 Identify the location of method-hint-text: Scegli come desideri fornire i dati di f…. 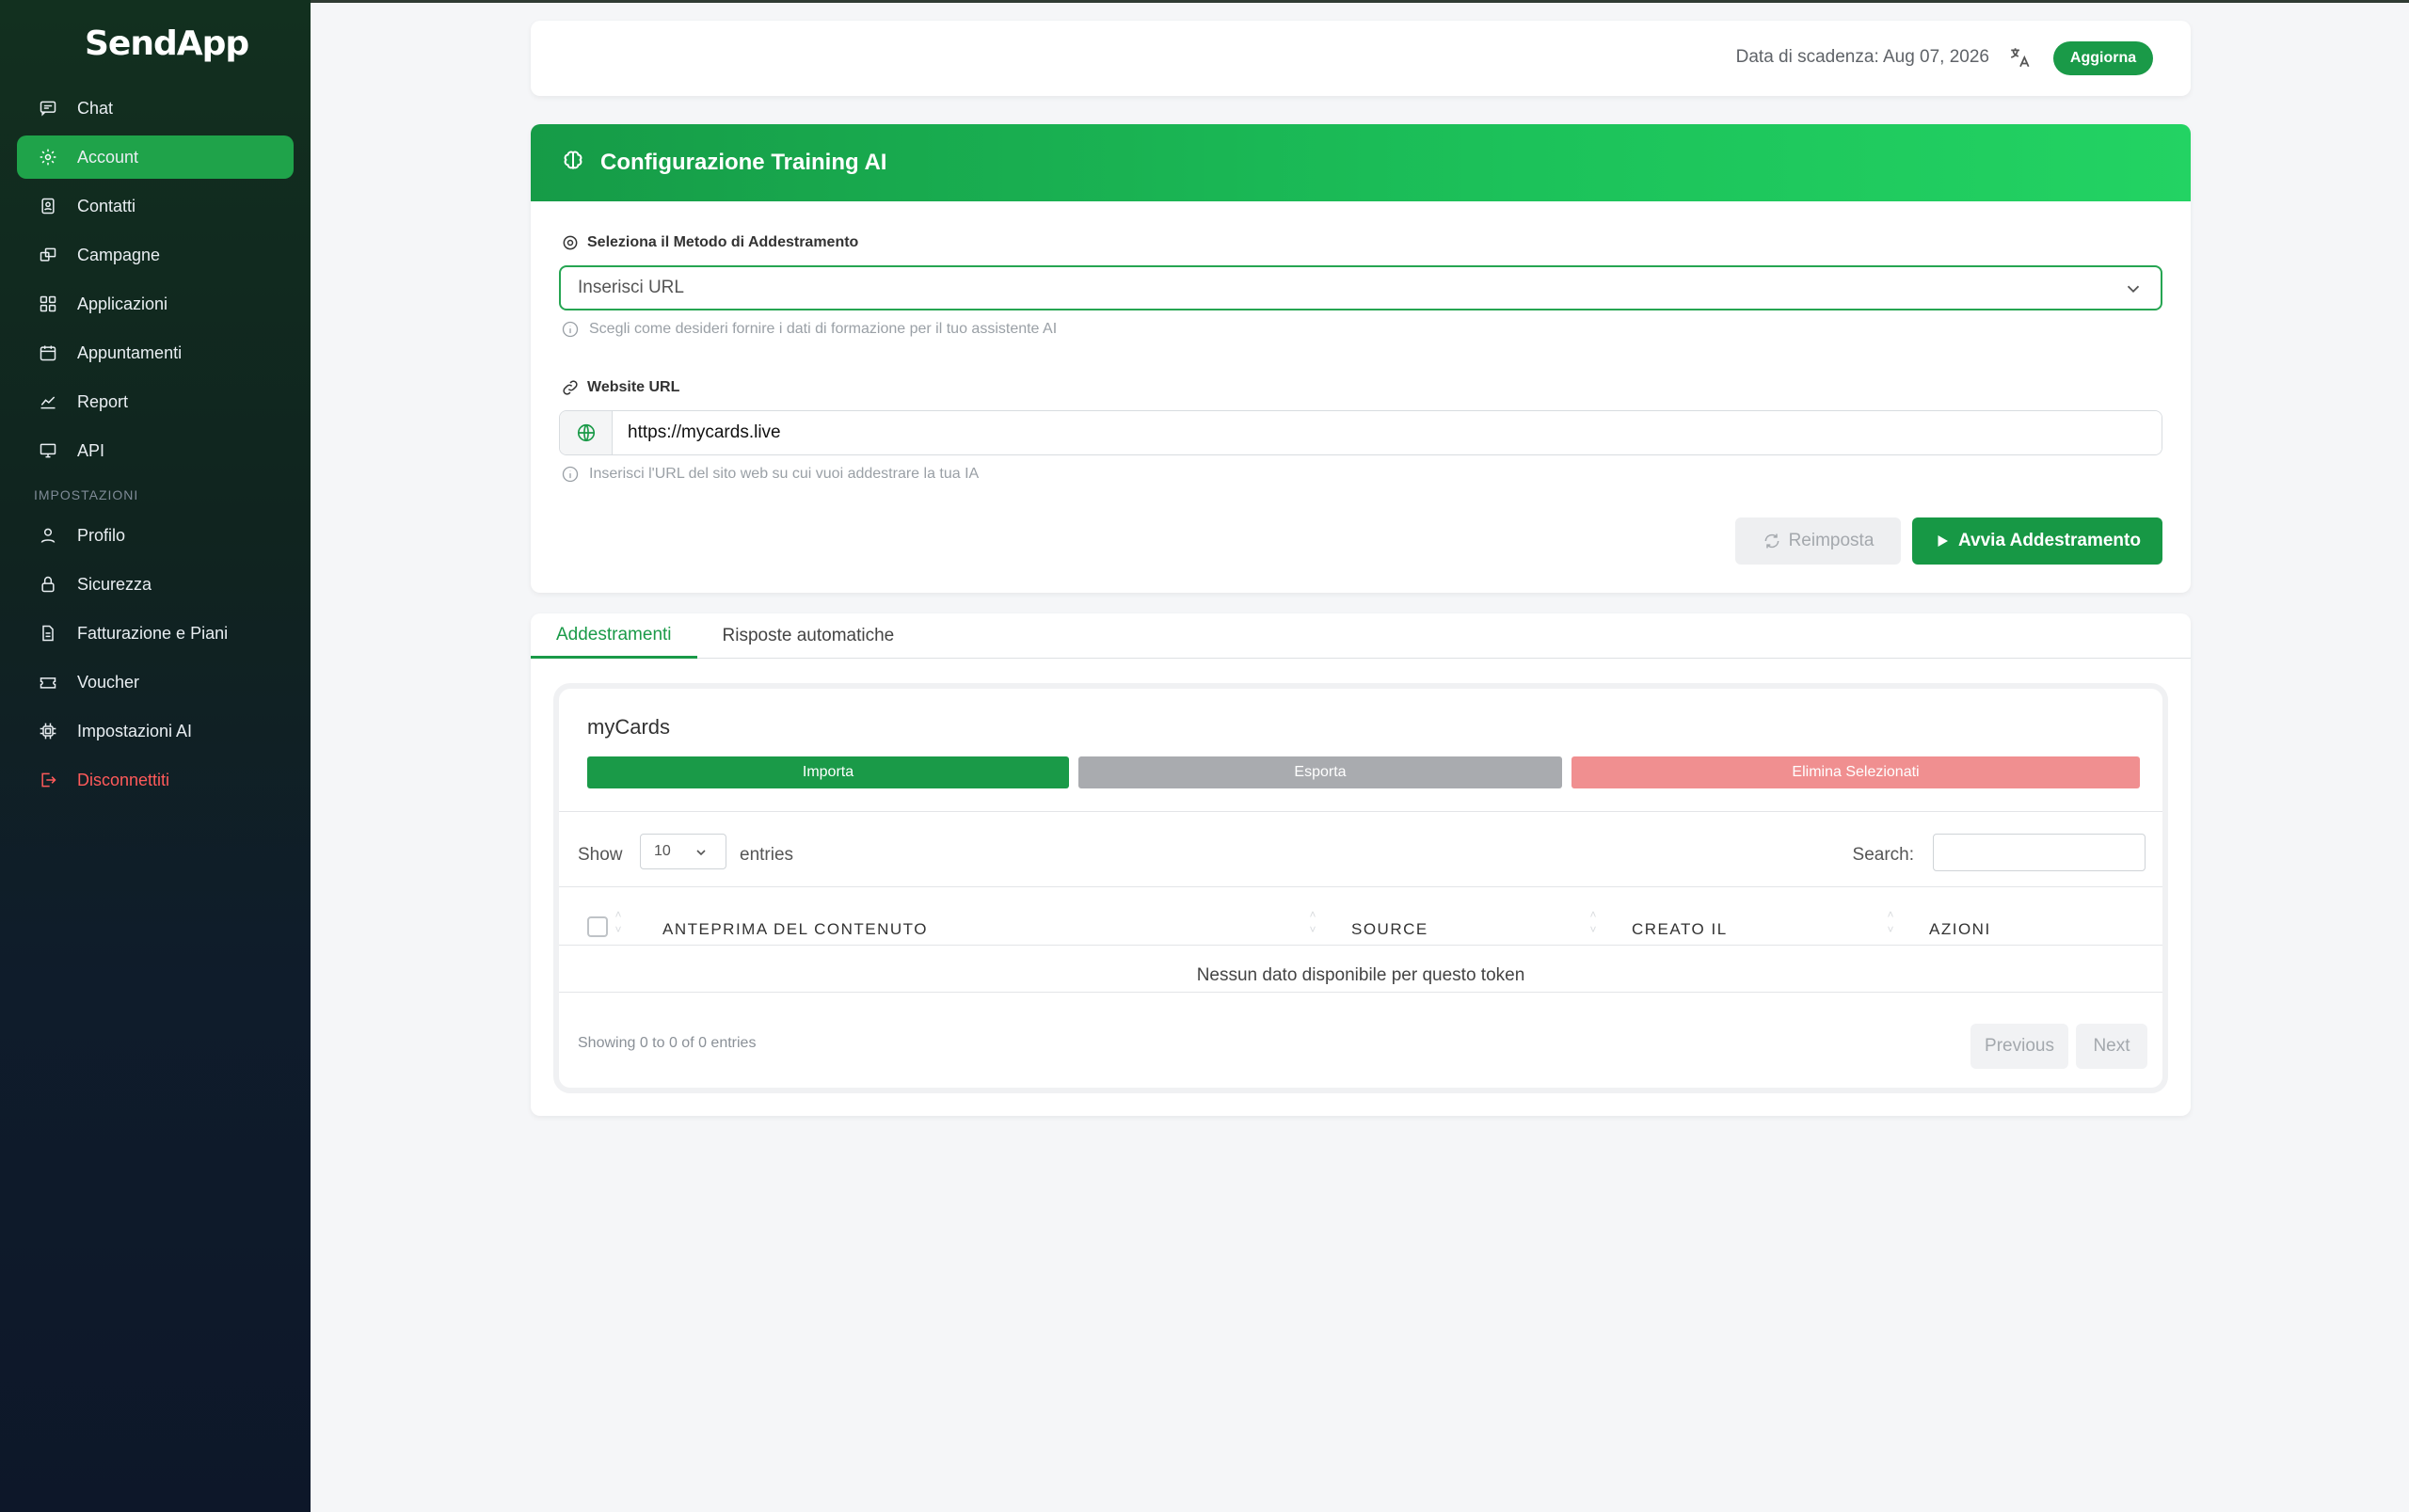
(824, 329).